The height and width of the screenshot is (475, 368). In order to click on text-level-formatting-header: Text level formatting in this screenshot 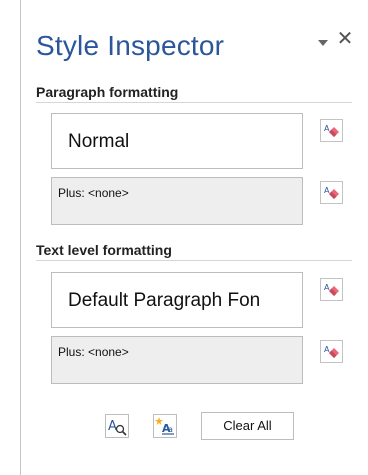, I will do `click(104, 250)`.